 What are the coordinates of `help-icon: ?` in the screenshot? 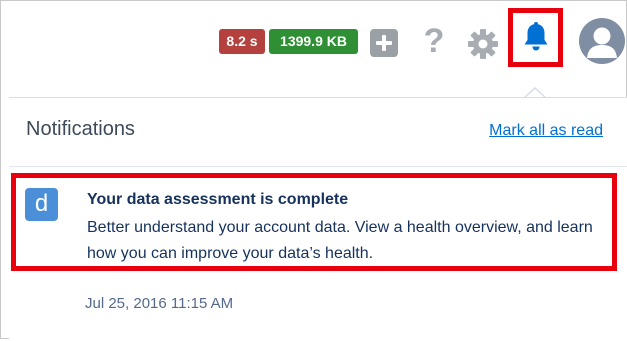 It's located at (434, 41).